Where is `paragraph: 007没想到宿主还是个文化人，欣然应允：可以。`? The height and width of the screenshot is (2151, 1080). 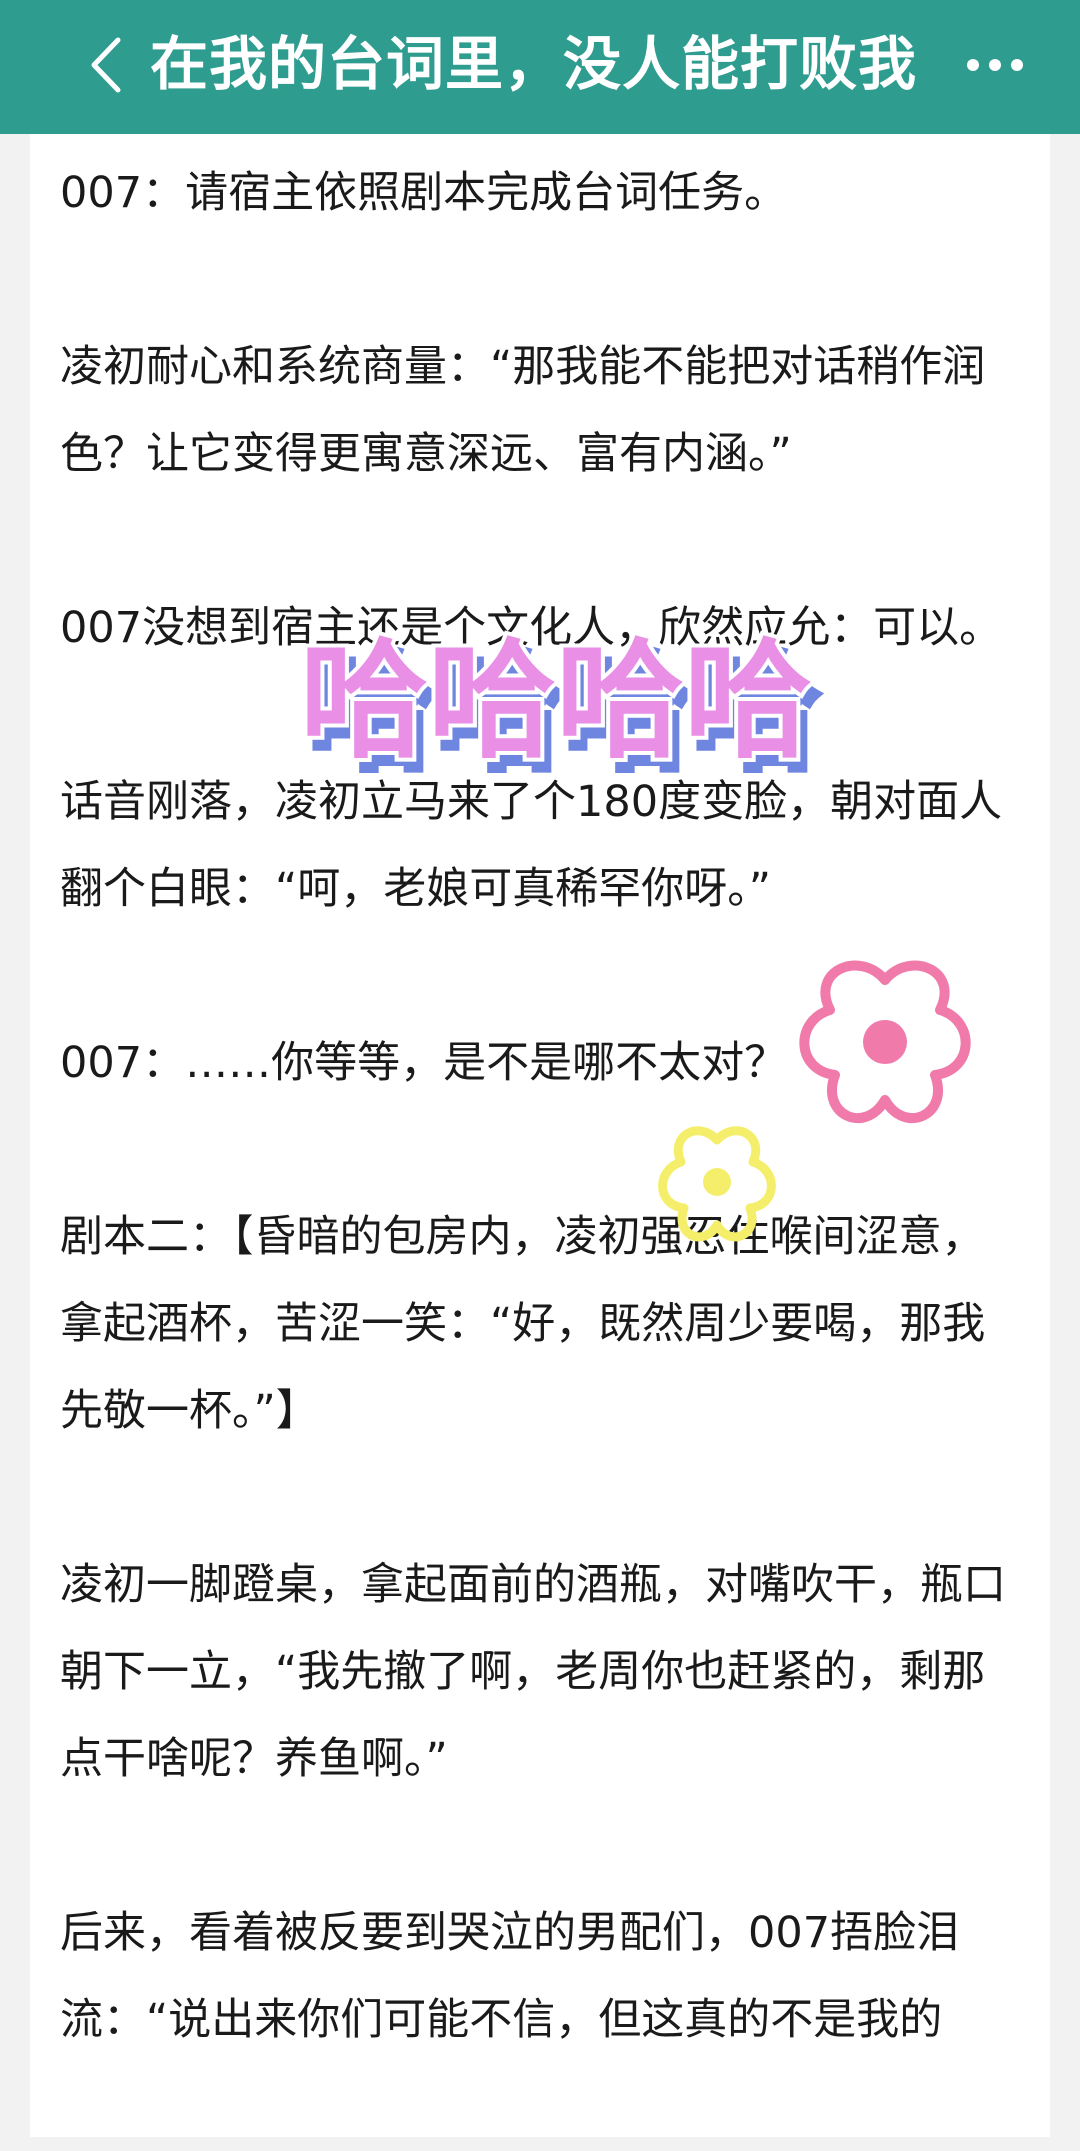
paragraph: 007没想到宿主还是个文化人，欣然应允：可以。 is located at coordinates (531, 628).